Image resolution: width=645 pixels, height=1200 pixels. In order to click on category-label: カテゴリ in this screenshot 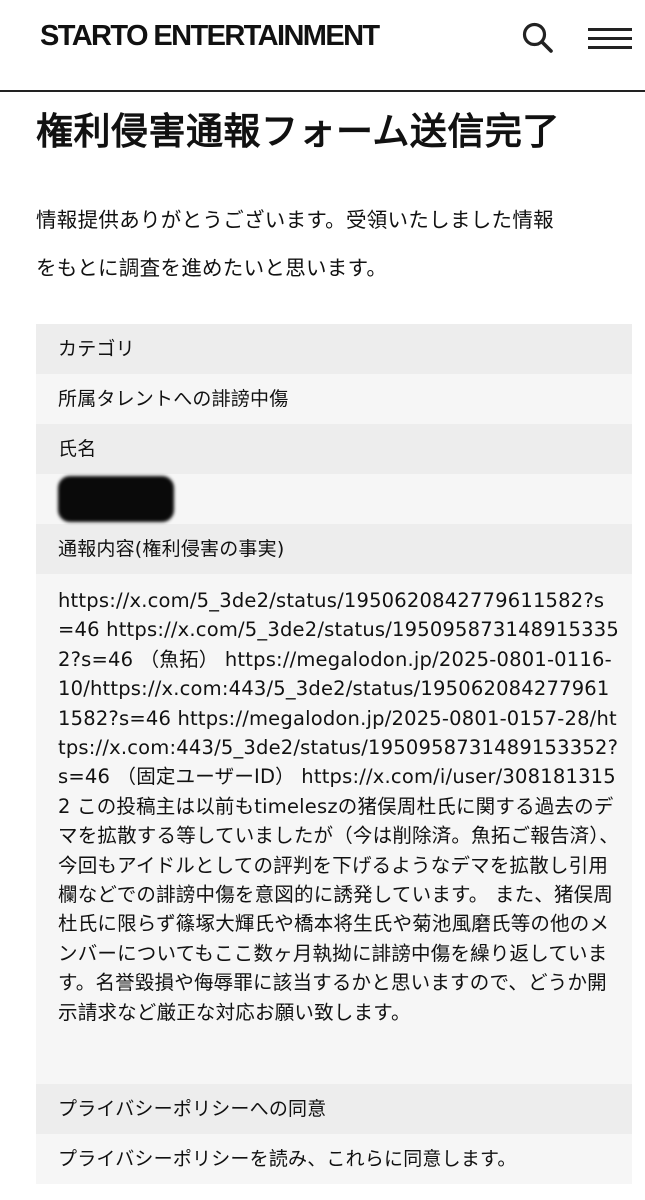, I will do `click(334, 349)`.